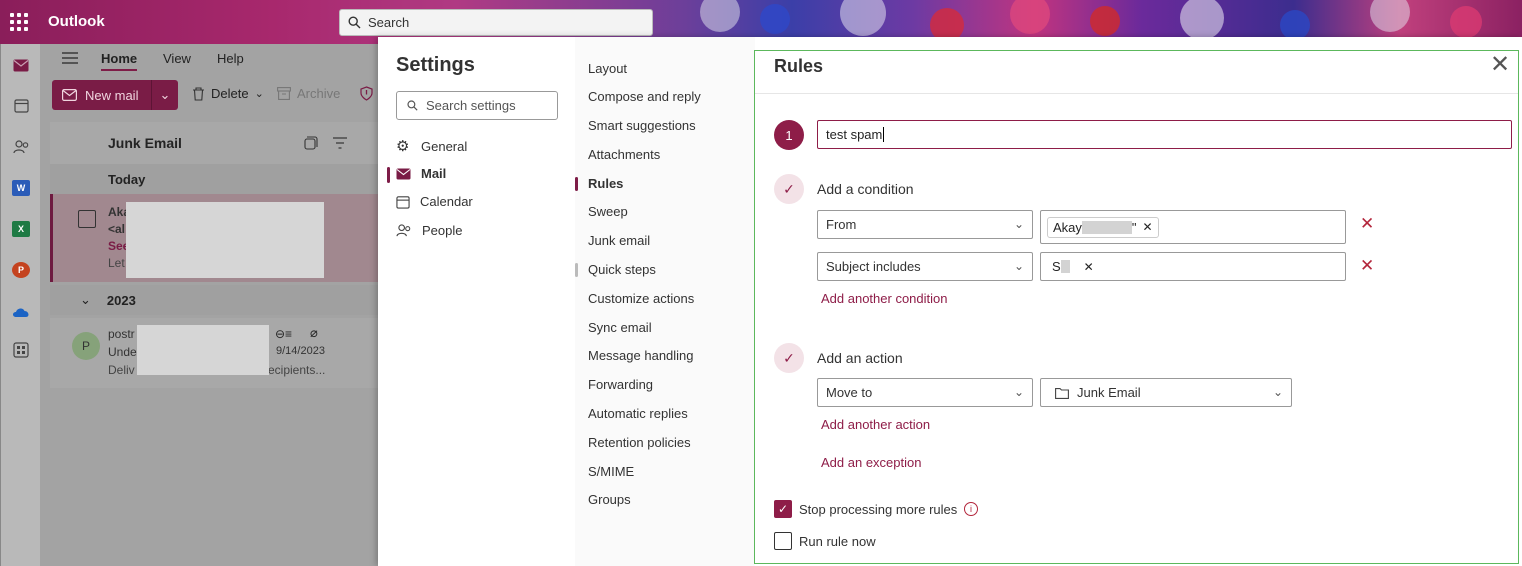  What do you see at coordinates (1166, 392) in the screenshot?
I see `action-folder-select: Junk Email ⌄` at bounding box center [1166, 392].